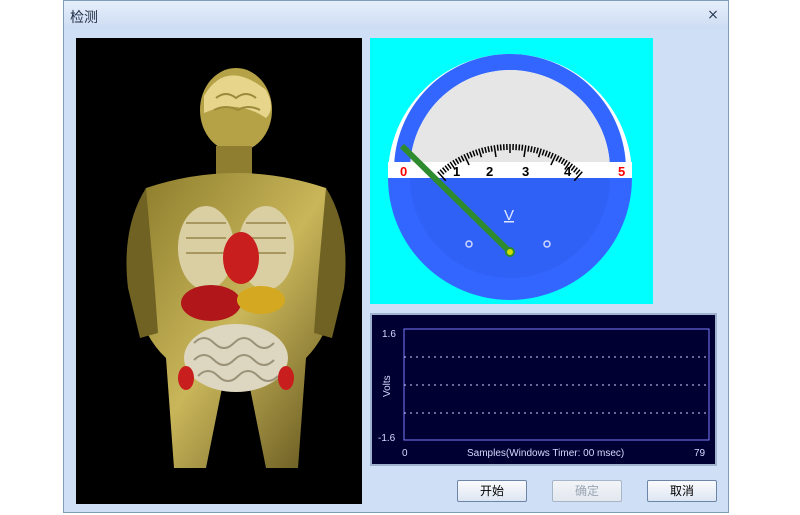 Image resolution: width=800 pixels, height=515 pixels. Describe the element at coordinates (389, 334) in the screenshot. I see `graph-y-max: 1.6` at that location.